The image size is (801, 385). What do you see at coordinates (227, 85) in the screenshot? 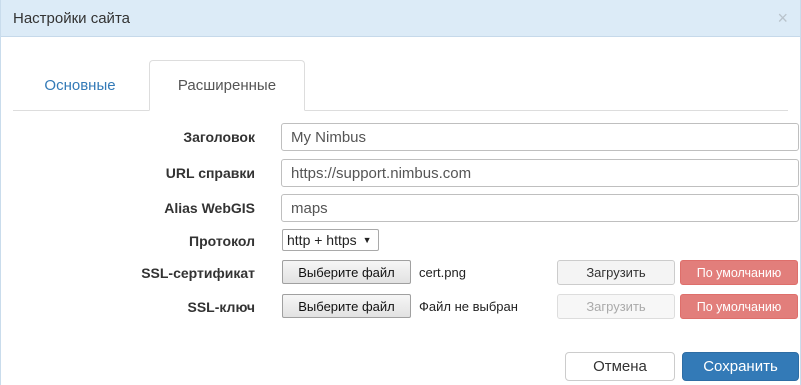
I see `tab-advanced: Расширенные` at bounding box center [227, 85].